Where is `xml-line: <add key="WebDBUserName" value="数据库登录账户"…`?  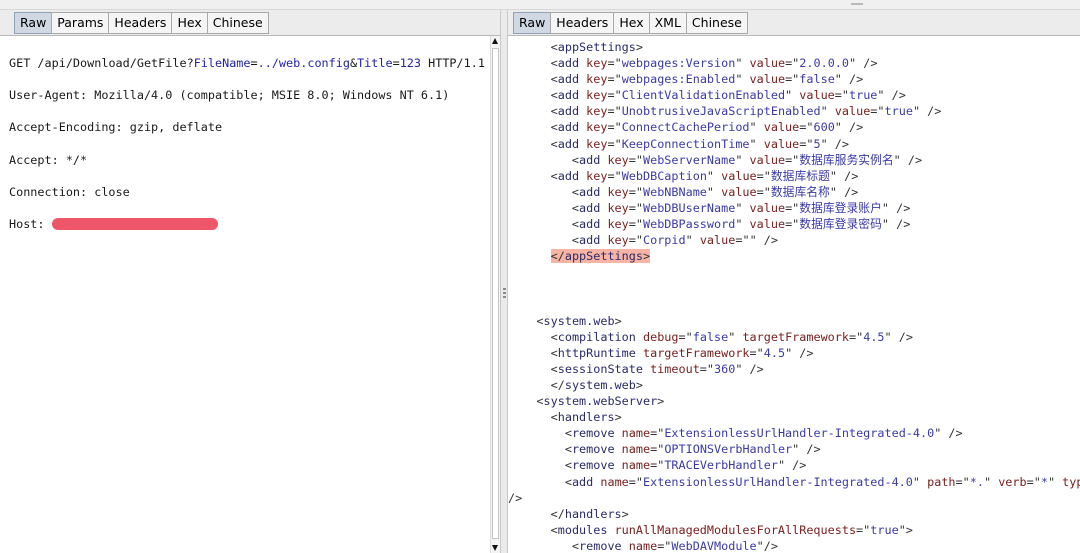
xml-line: <add key="WebDBUserName" value="数据库登录账户"… is located at coordinates (794, 208).